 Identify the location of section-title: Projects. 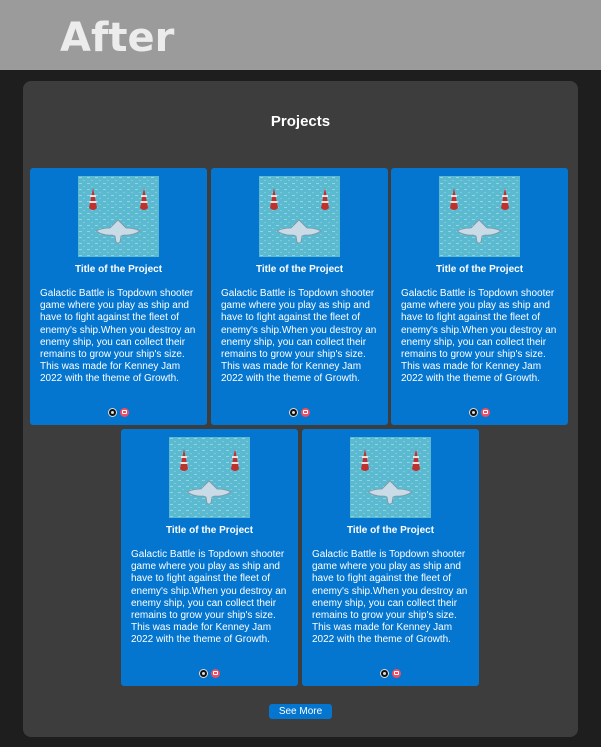
(300, 121).